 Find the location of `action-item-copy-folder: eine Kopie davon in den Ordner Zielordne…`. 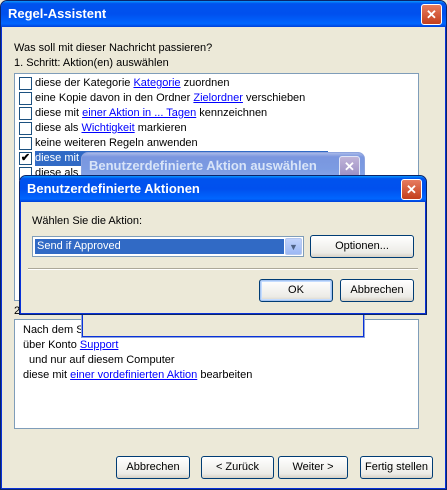

action-item-copy-folder: eine Kopie davon in den Ordner Zielordne… is located at coordinates (216, 98).